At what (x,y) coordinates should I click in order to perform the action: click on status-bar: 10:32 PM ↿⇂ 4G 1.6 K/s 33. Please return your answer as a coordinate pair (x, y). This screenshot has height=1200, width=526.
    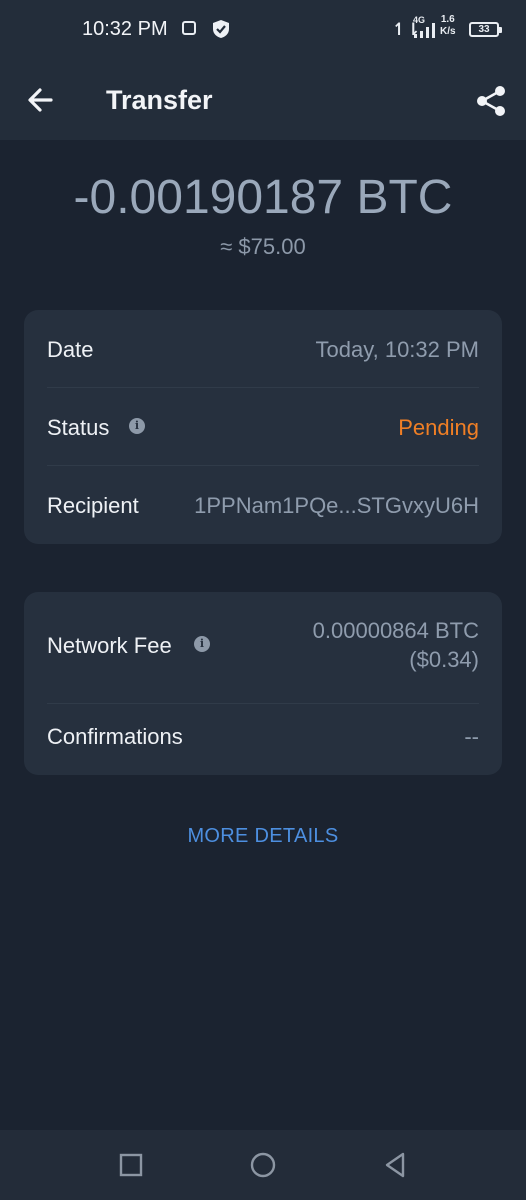
    Looking at the image, I should click on (263, 30).